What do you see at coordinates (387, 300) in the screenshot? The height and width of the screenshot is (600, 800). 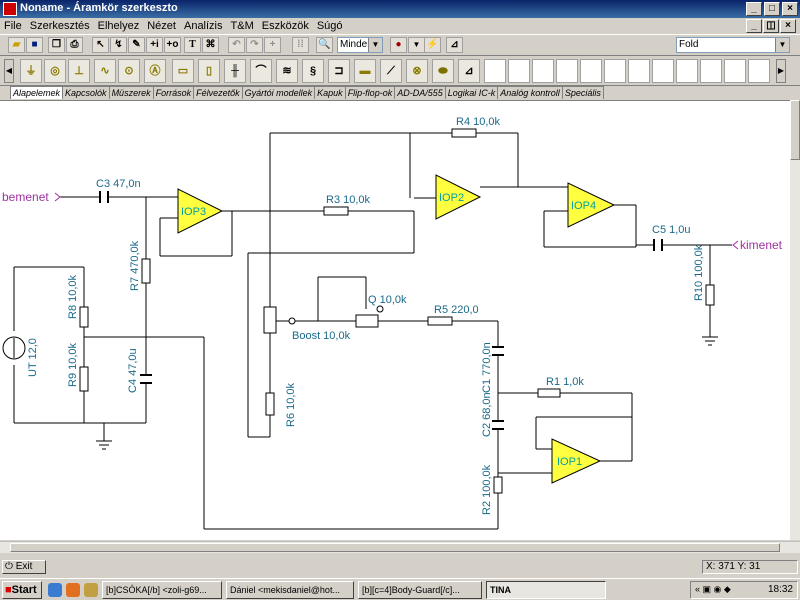 I see `q-label: Q 10,0k` at bounding box center [387, 300].